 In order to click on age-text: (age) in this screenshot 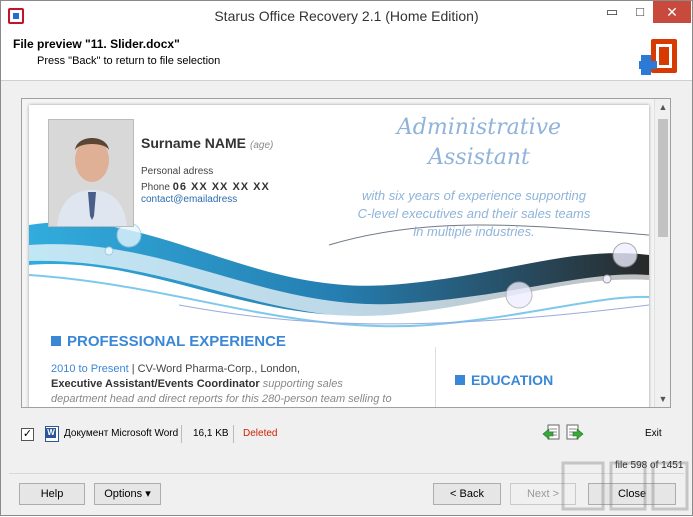, I will do `click(262, 145)`.